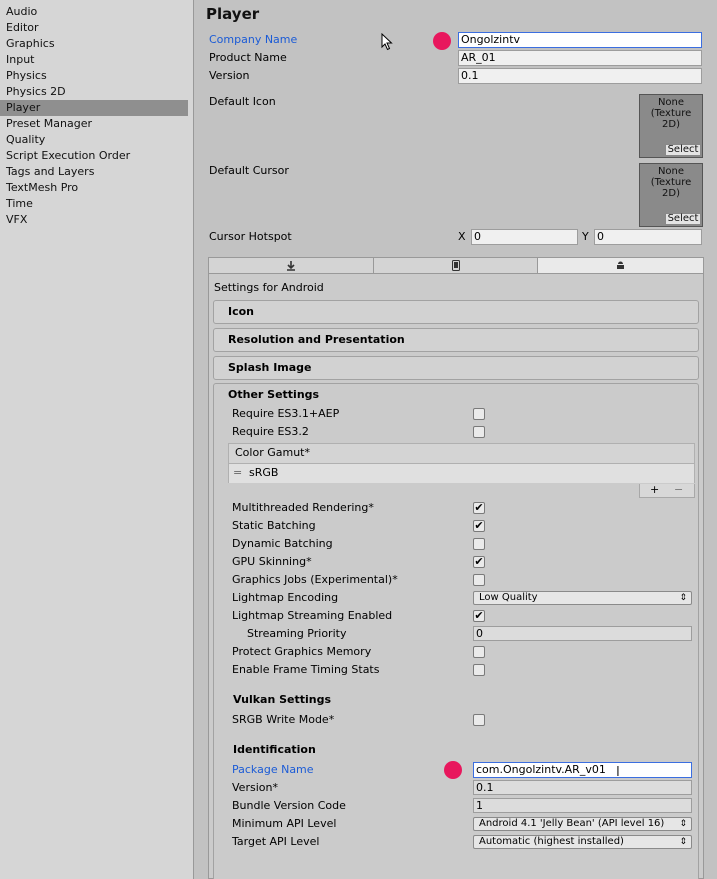  Describe the element at coordinates (94, 124) in the screenshot. I see `sidebar-item-preset-manager: Preset Manager` at that location.